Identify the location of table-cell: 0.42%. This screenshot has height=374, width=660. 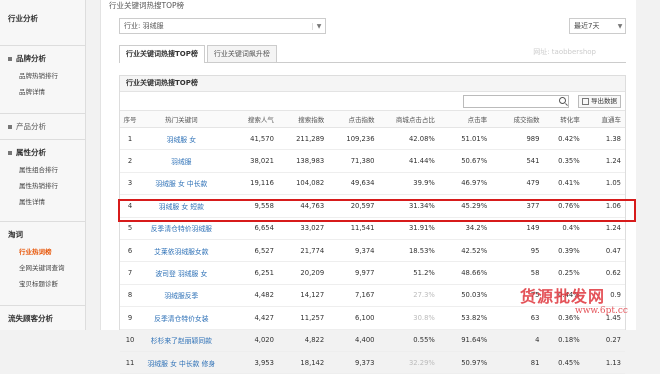
(563, 139).